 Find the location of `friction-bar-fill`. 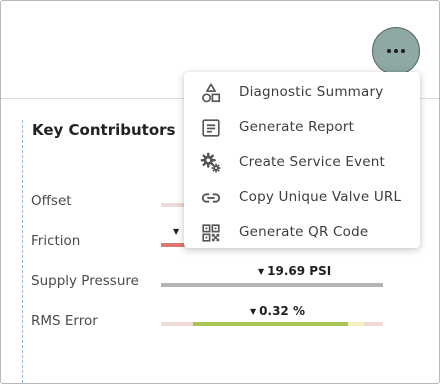

friction-bar-fill is located at coordinates (173, 245).